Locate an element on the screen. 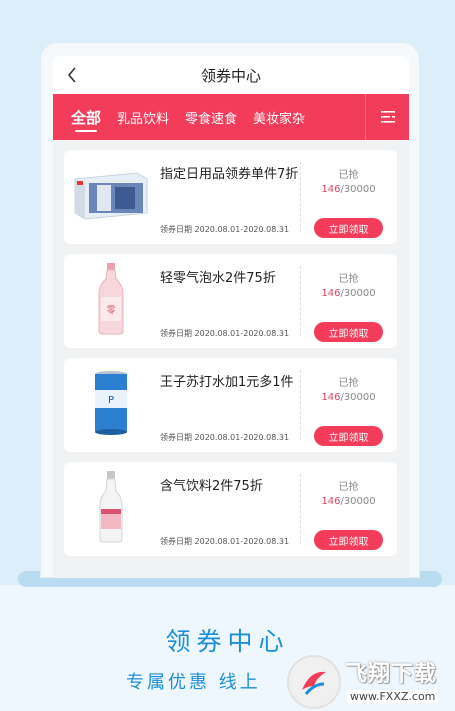 This screenshot has height=711, width=455. can-icon: P is located at coordinates (111, 405).